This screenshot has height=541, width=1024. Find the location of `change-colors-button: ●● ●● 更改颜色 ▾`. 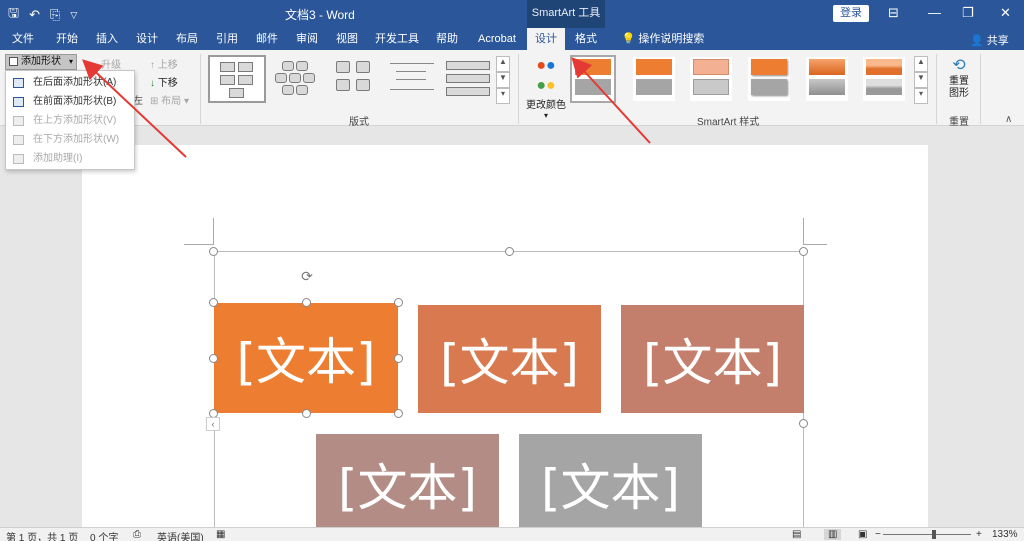

change-colors-button: ●● ●● 更改颜色 ▾ is located at coordinates (546, 88).